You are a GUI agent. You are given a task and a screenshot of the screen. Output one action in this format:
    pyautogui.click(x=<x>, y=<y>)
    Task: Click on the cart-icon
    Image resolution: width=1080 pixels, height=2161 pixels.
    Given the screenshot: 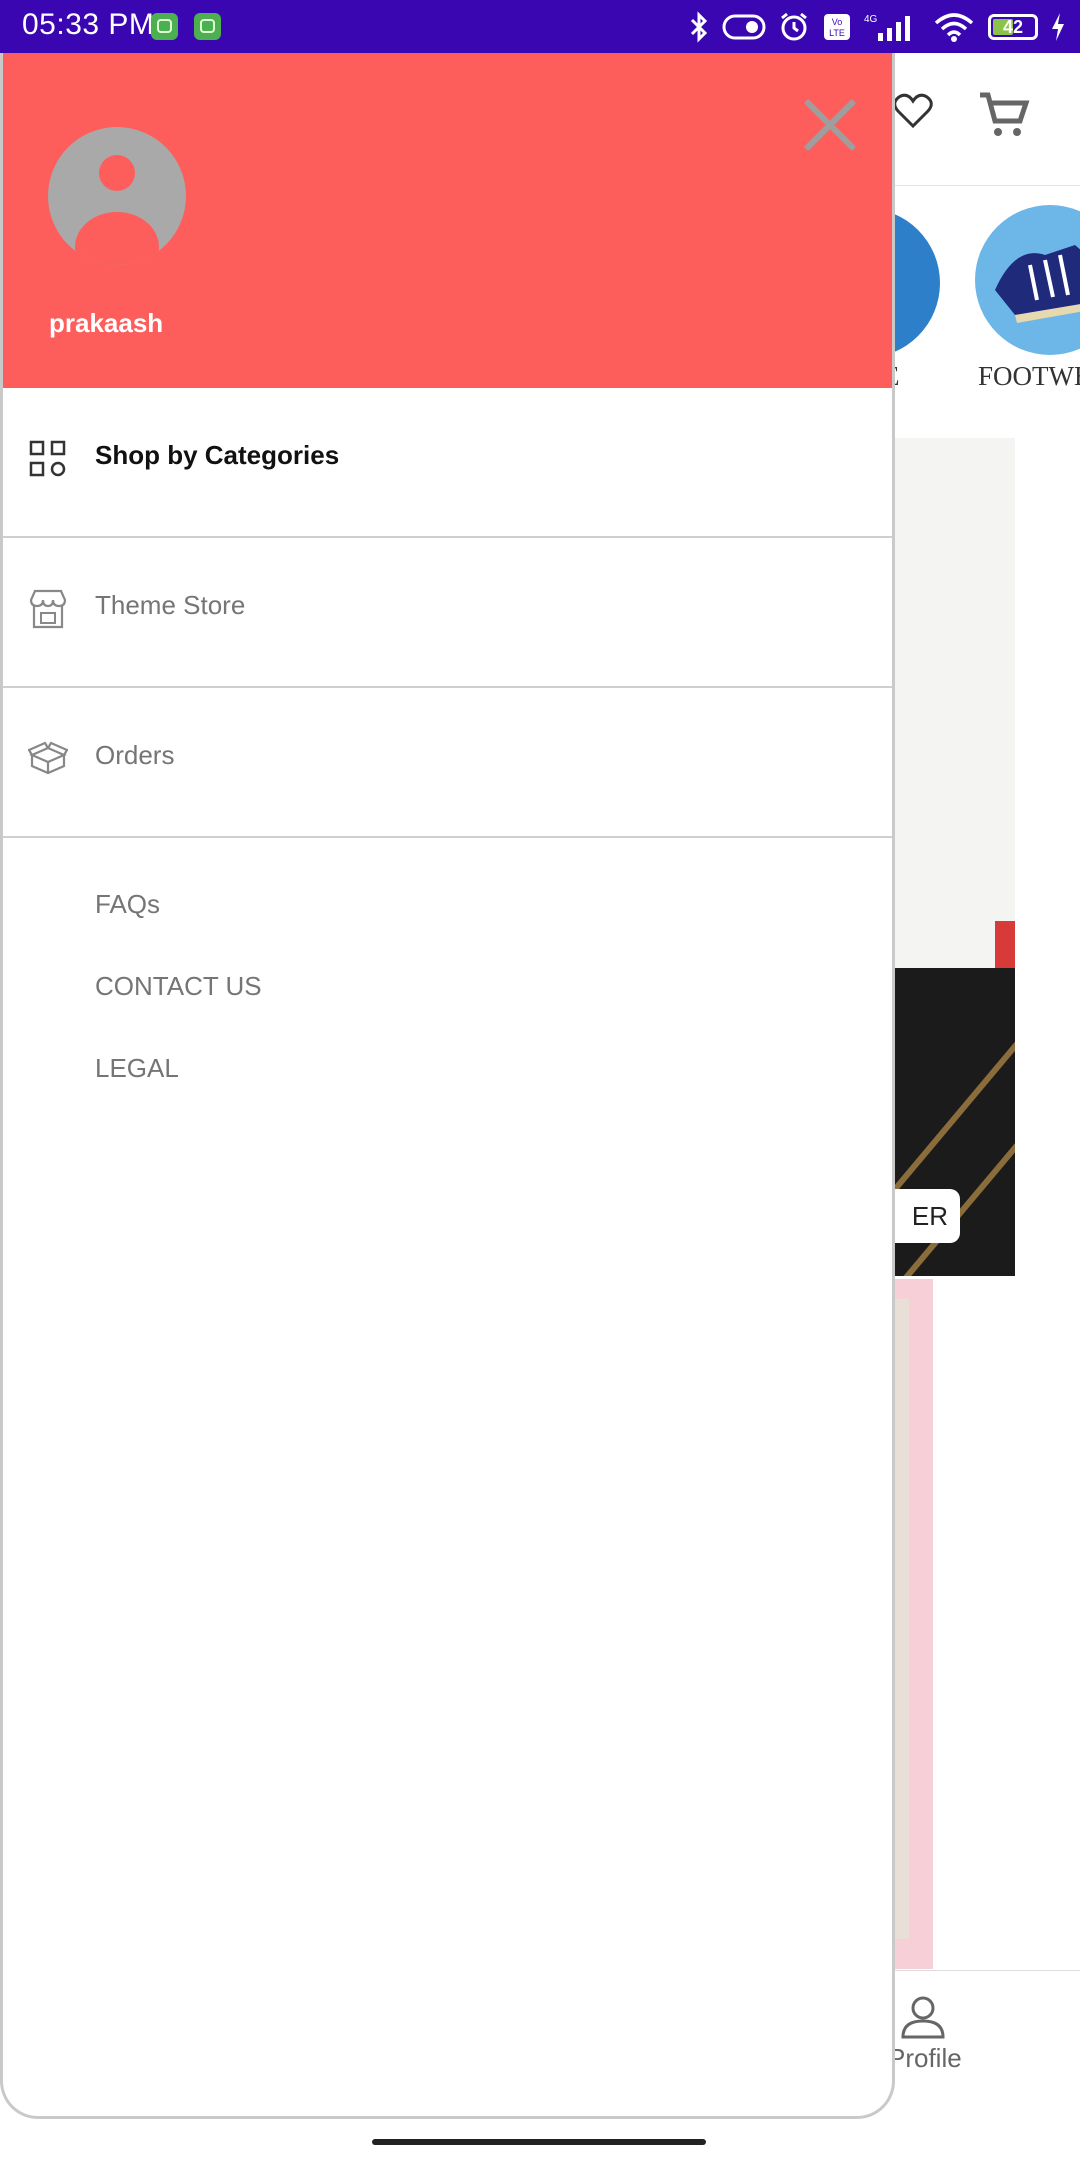 What is the action you would take?
    pyautogui.click(x=1004, y=115)
    